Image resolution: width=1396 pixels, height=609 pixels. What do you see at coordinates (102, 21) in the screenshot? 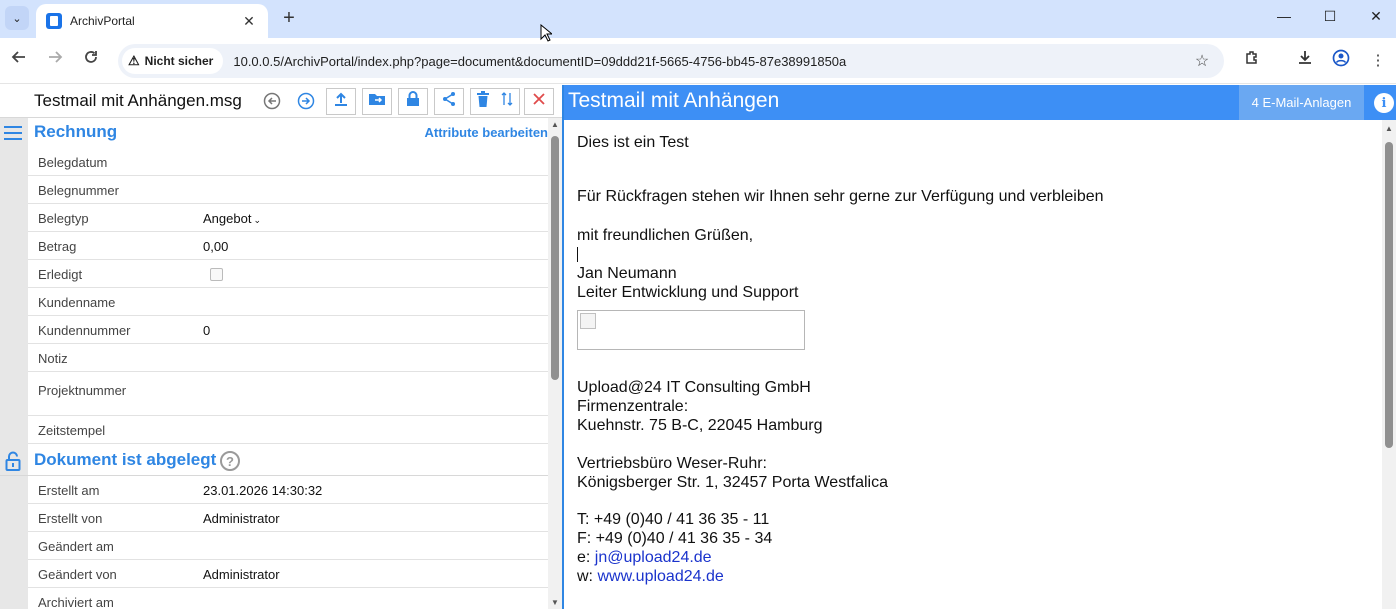
I see `tab-title: ArchivPortal` at bounding box center [102, 21].